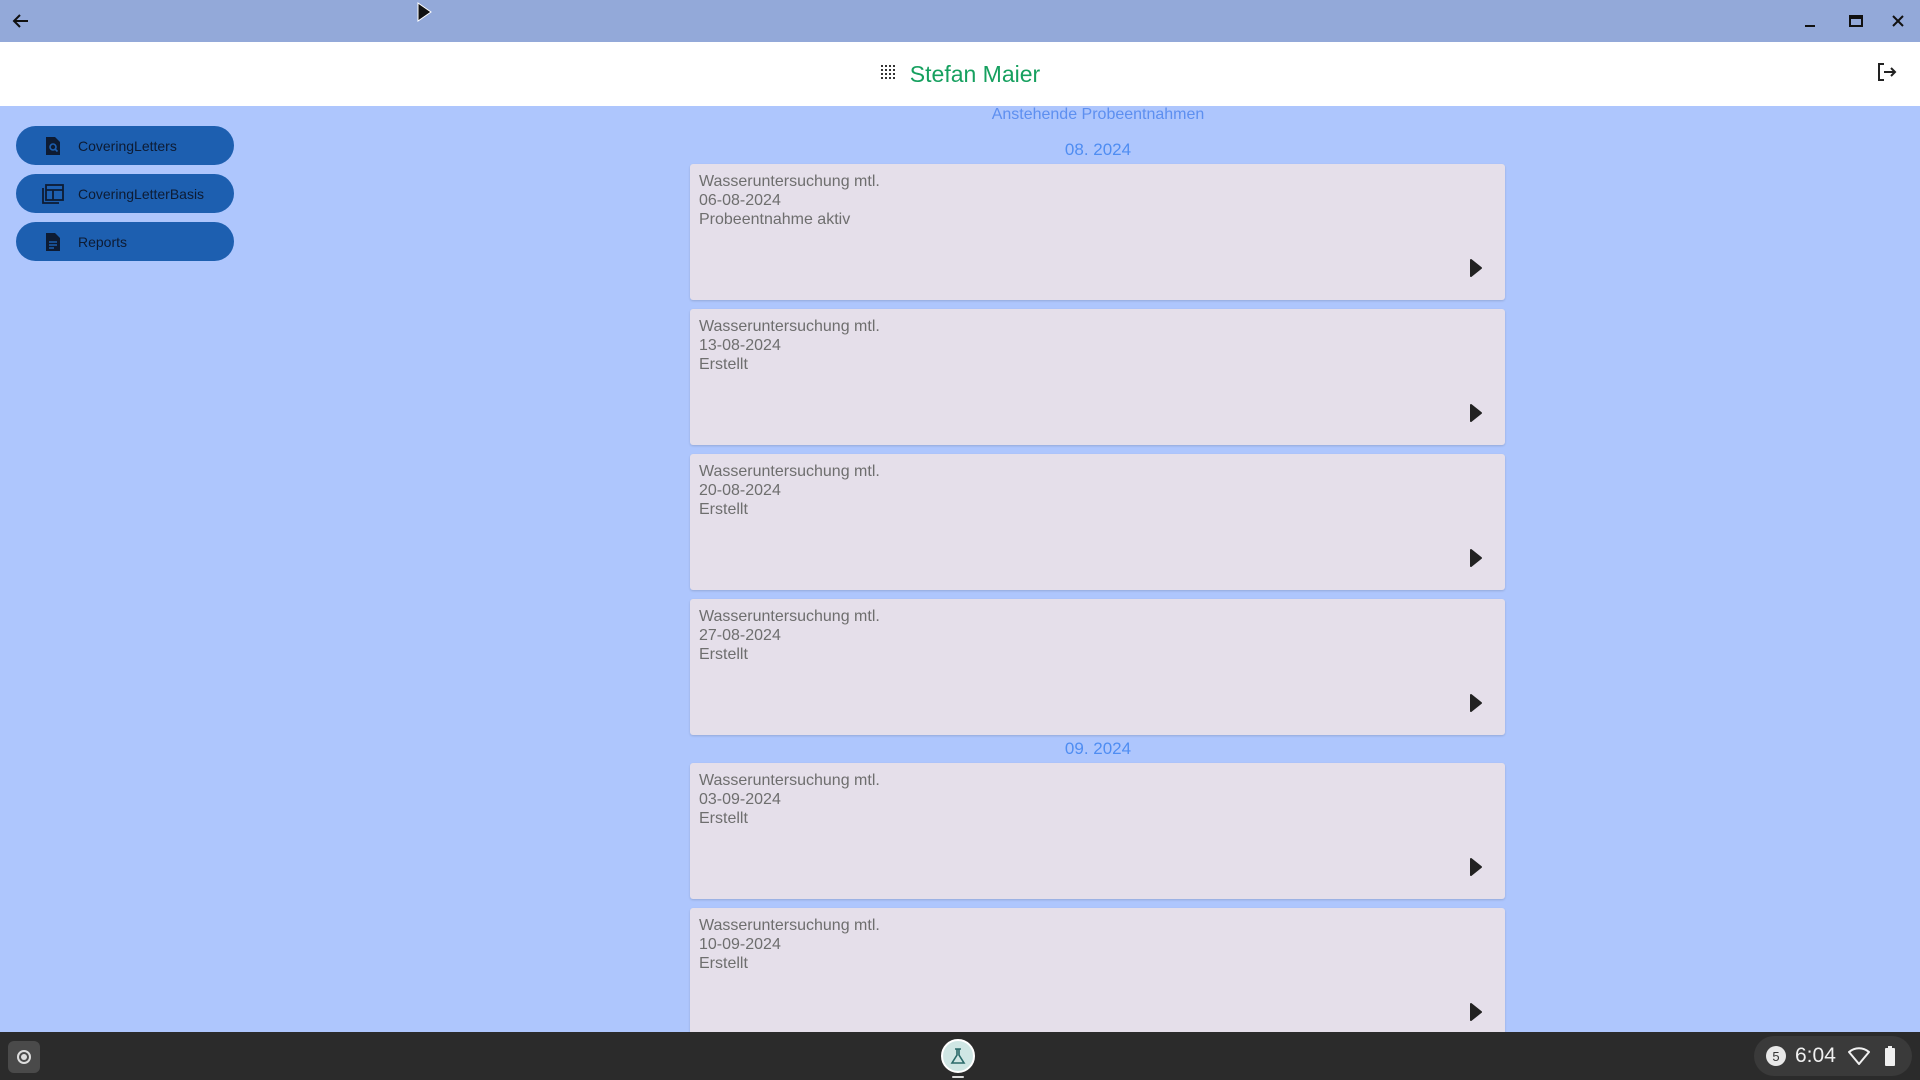 Image resolution: width=1920 pixels, height=1080 pixels. I want to click on month-header: 09. 2024, so click(1098, 748).